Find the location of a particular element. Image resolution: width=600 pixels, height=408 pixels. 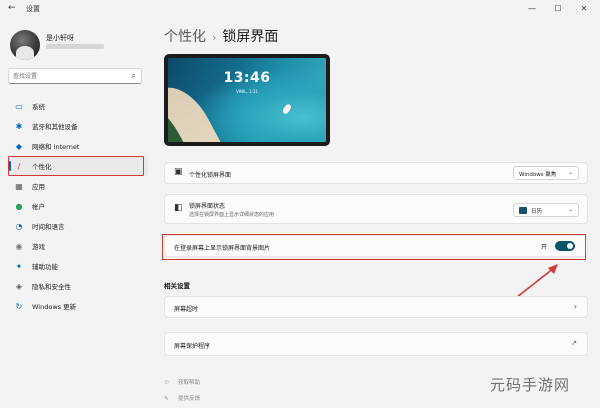

sidebar-item-label: 帐户 is located at coordinates (38, 207).